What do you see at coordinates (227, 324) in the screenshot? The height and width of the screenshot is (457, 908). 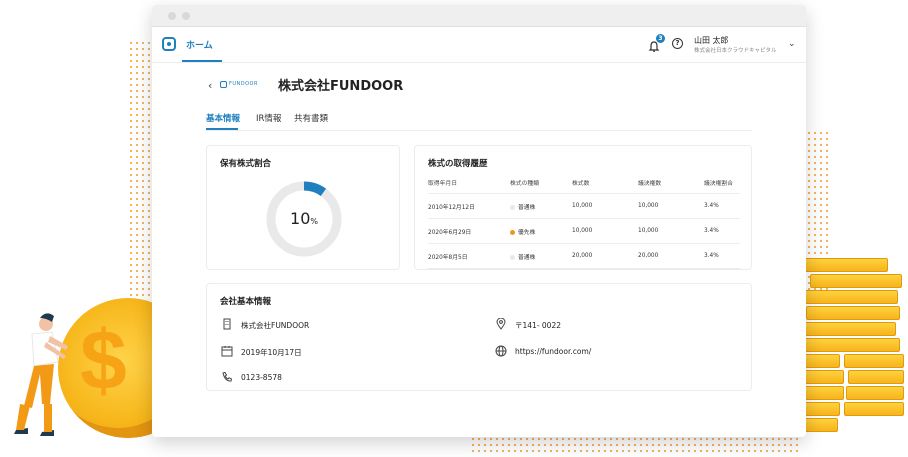 I see `building-icon` at bounding box center [227, 324].